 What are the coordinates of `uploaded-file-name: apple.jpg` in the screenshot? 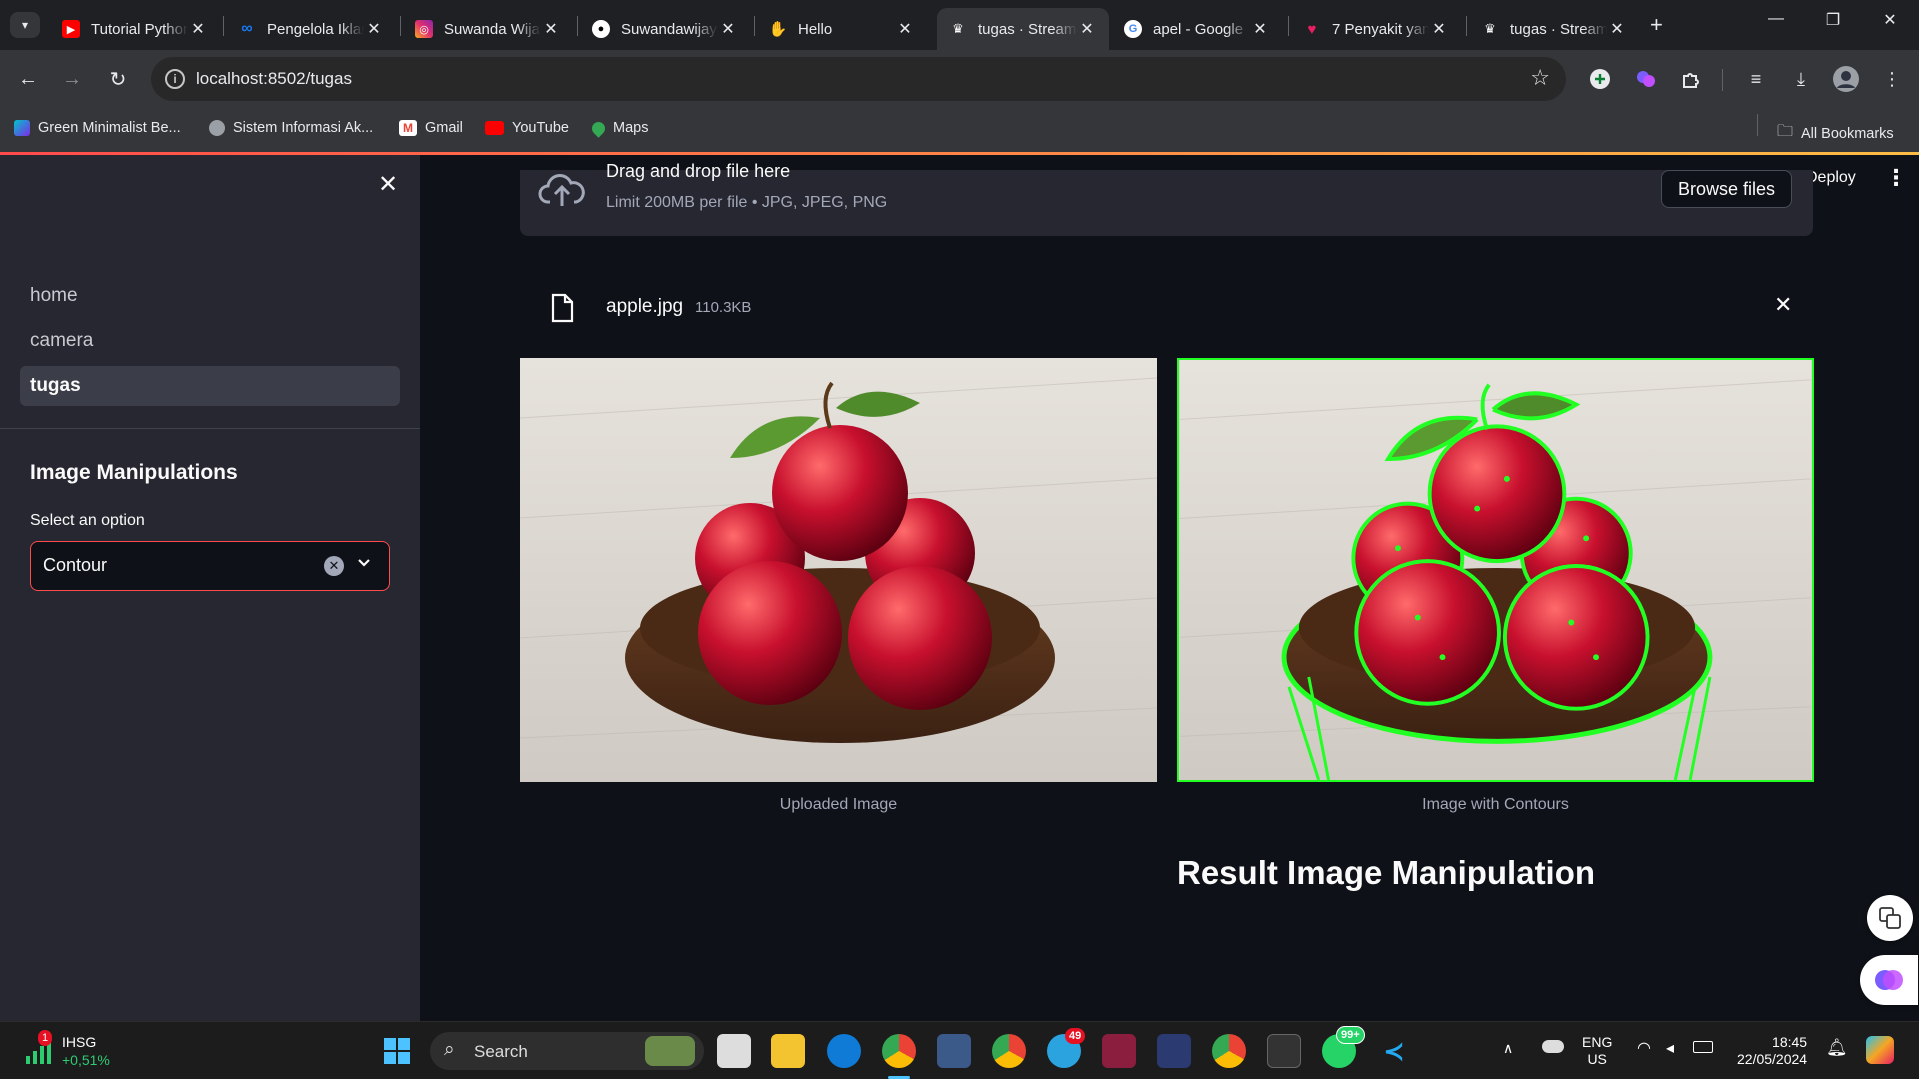 It's located at (645, 306).